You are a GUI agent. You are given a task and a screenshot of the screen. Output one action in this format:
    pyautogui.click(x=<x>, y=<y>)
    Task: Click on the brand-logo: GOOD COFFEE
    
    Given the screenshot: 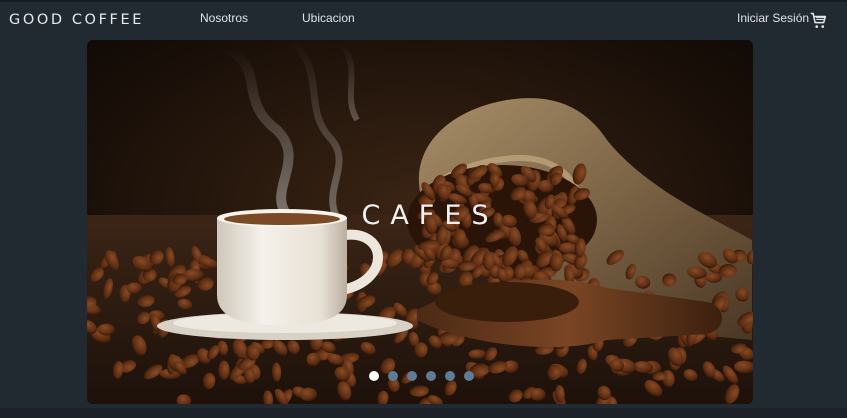 What is the action you would take?
    pyautogui.click(x=76, y=20)
    